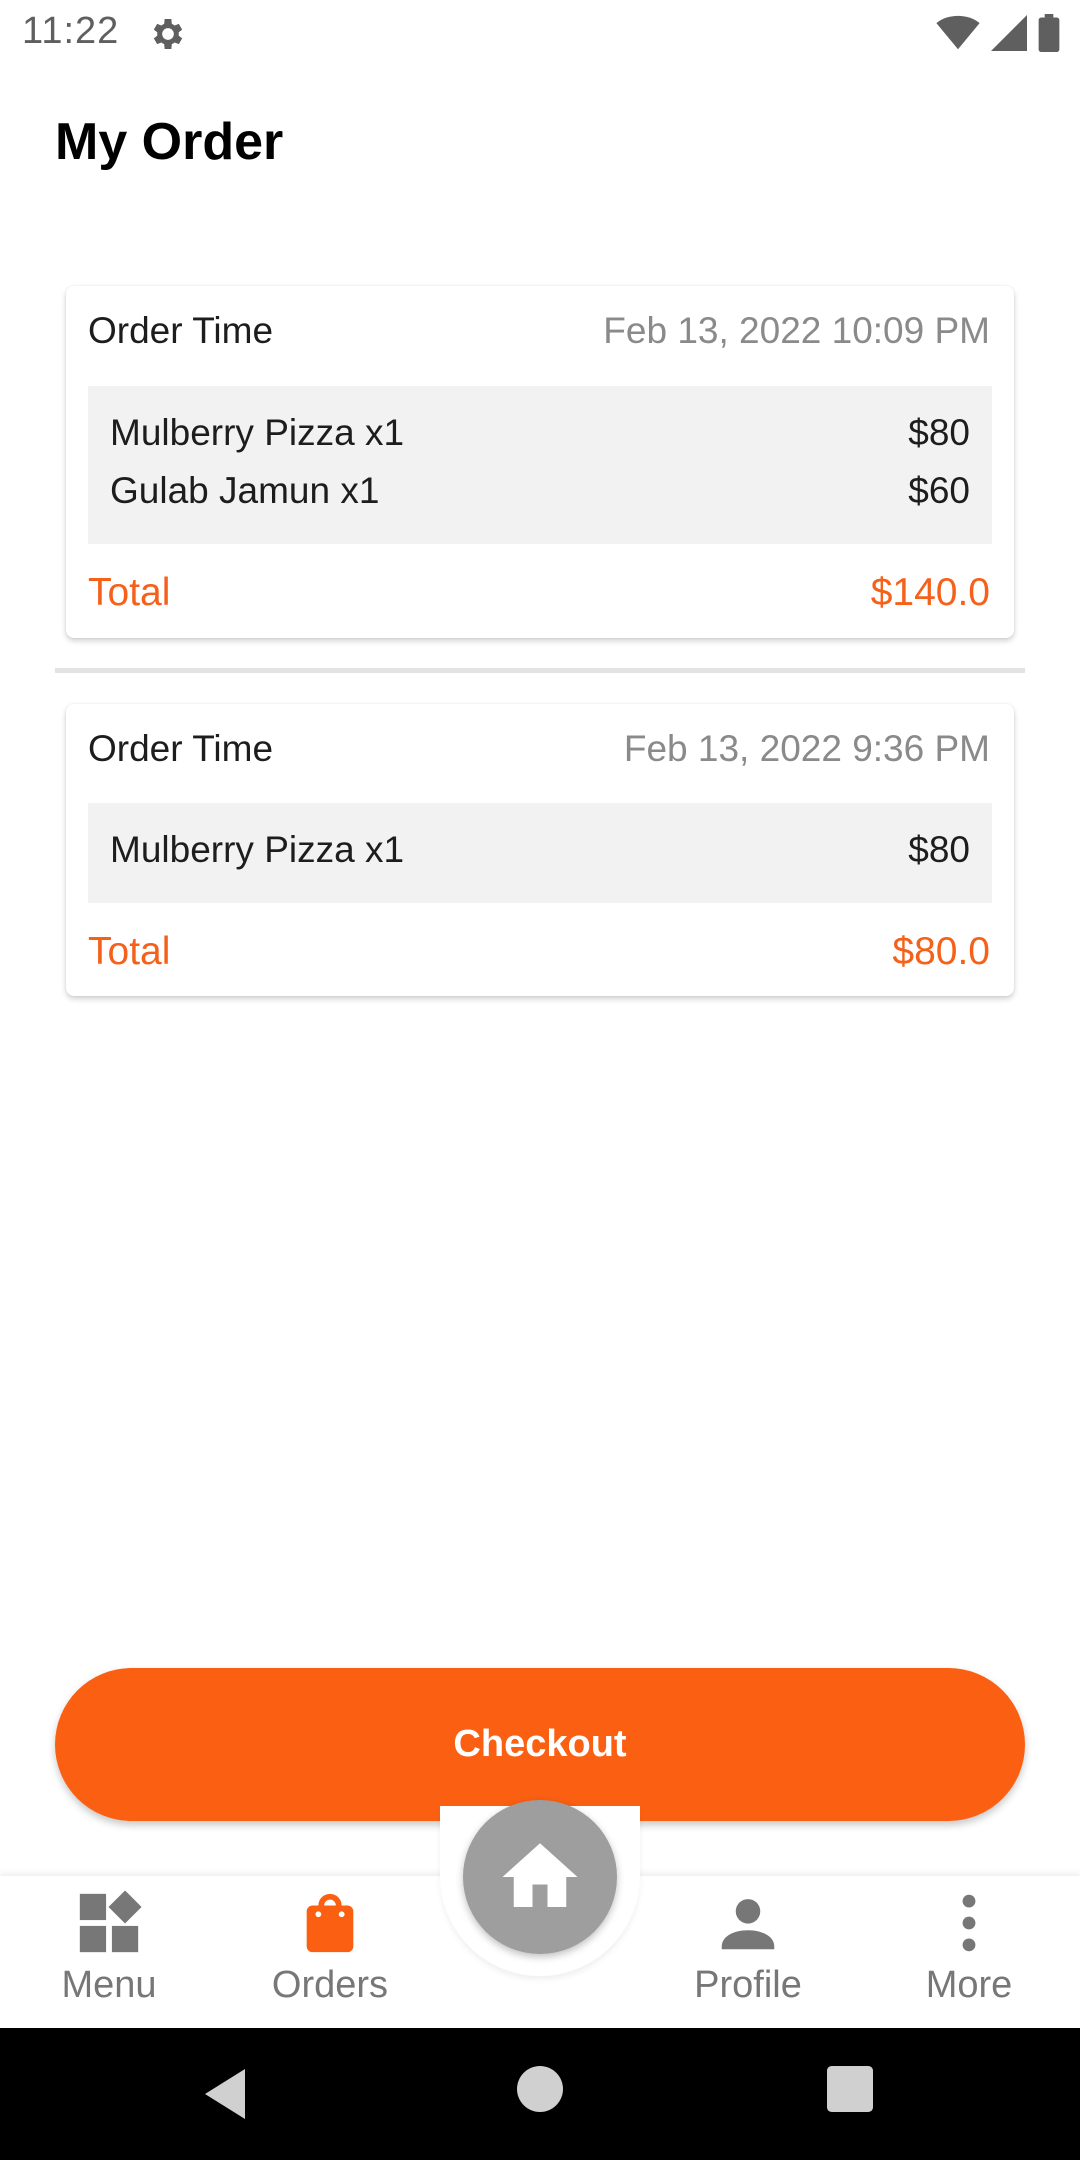  I want to click on cell-signal-icon, so click(1009, 33).